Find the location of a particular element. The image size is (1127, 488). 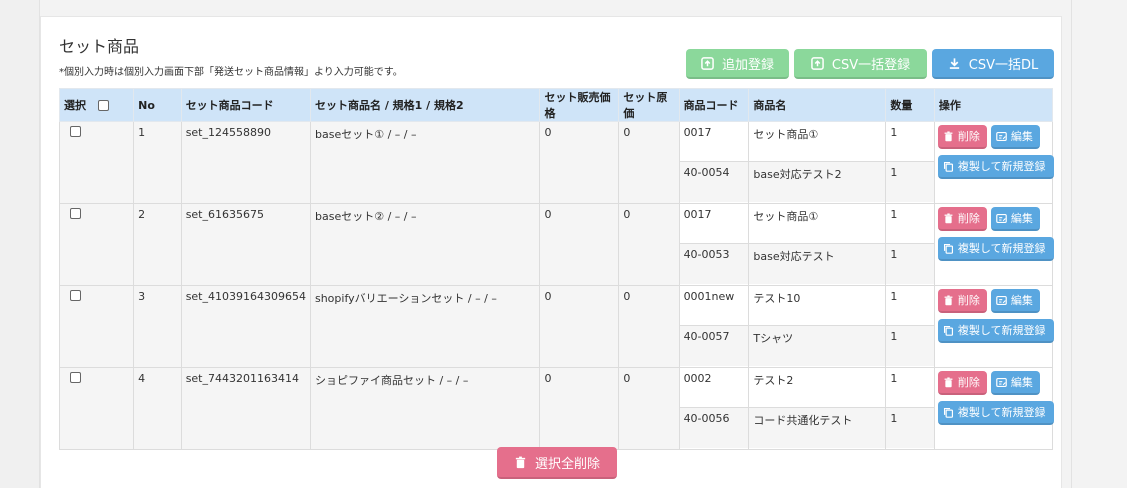

row-item-names: テスト2 コード共通化テスト is located at coordinates (817, 408).